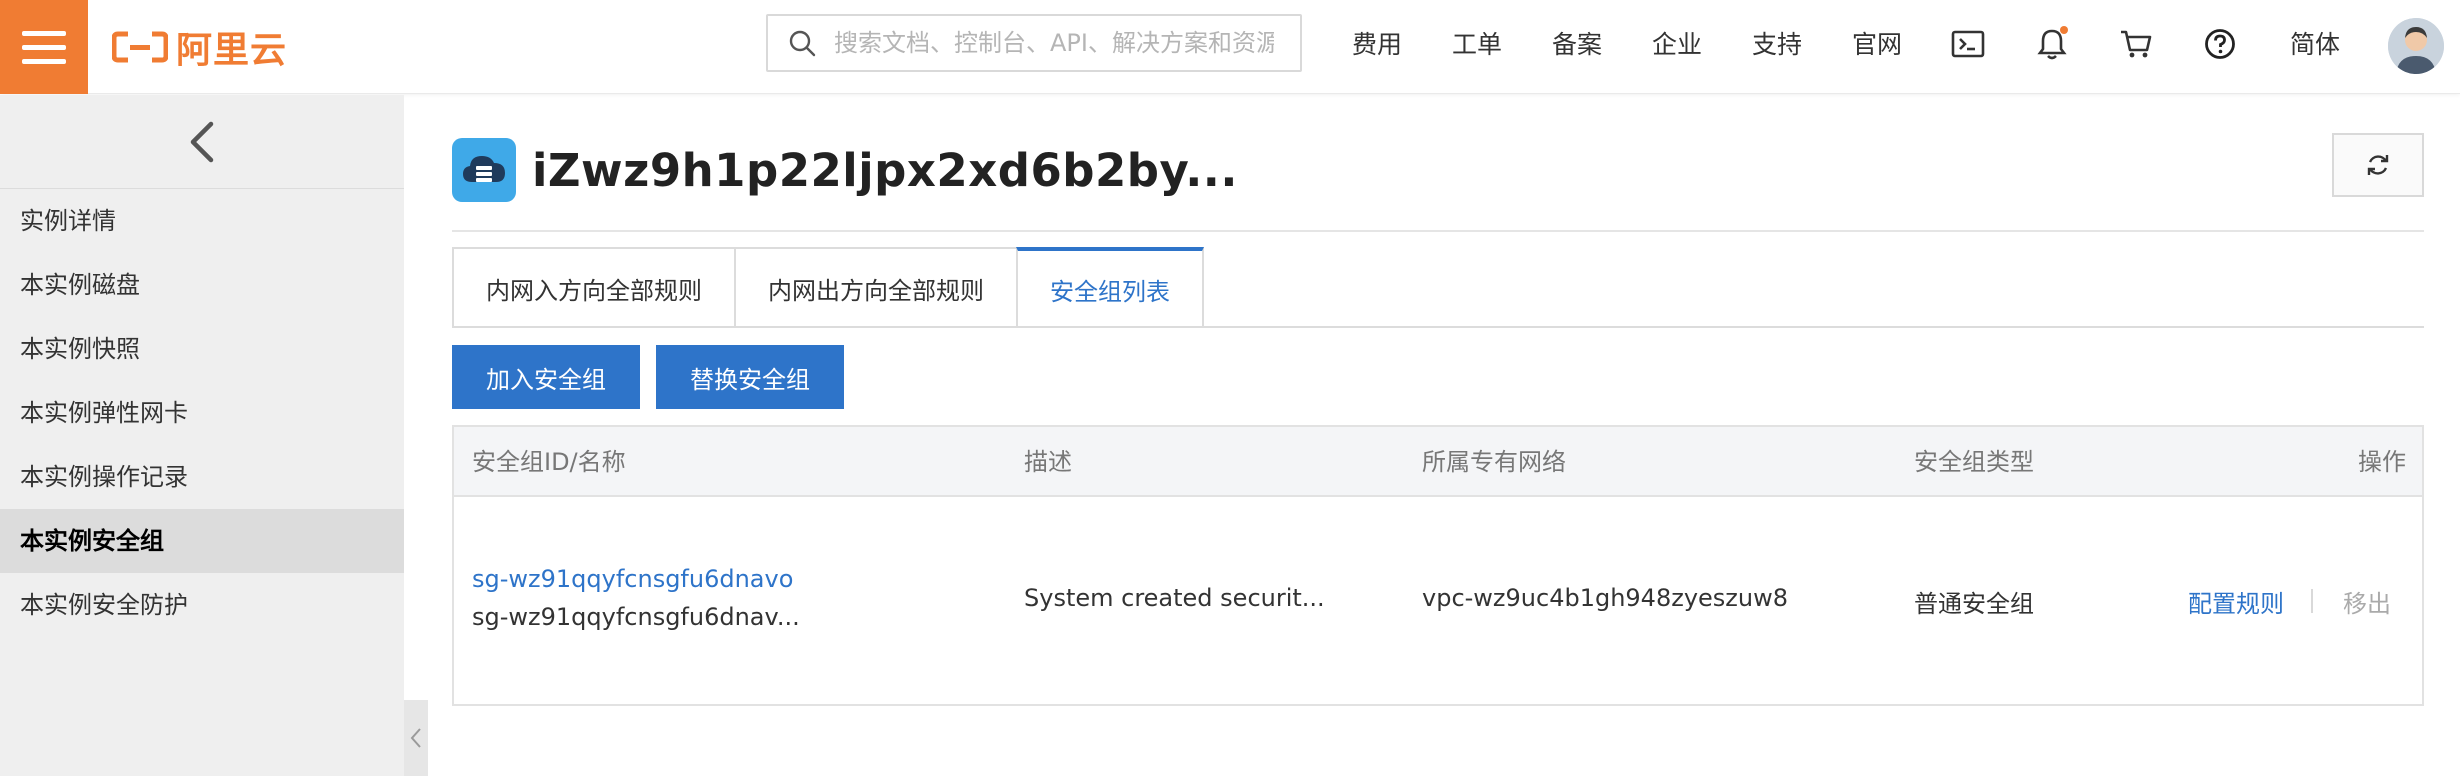 This screenshot has height=776, width=2460. I want to click on cart-icon, so click(2136, 44).